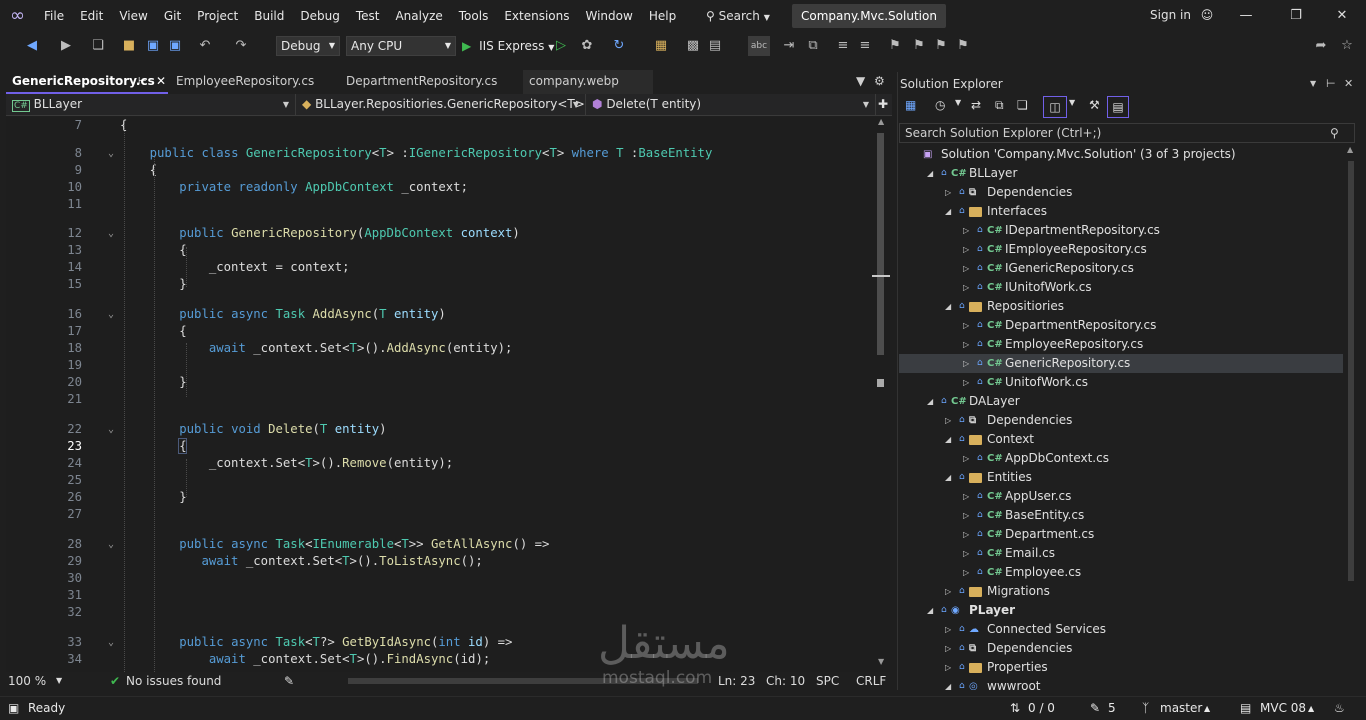 The height and width of the screenshot is (720, 1366). Describe the element at coordinates (439, 429) in the screenshot. I see `code-line: 22 ⌄ public void Delete(T entity)` at that location.